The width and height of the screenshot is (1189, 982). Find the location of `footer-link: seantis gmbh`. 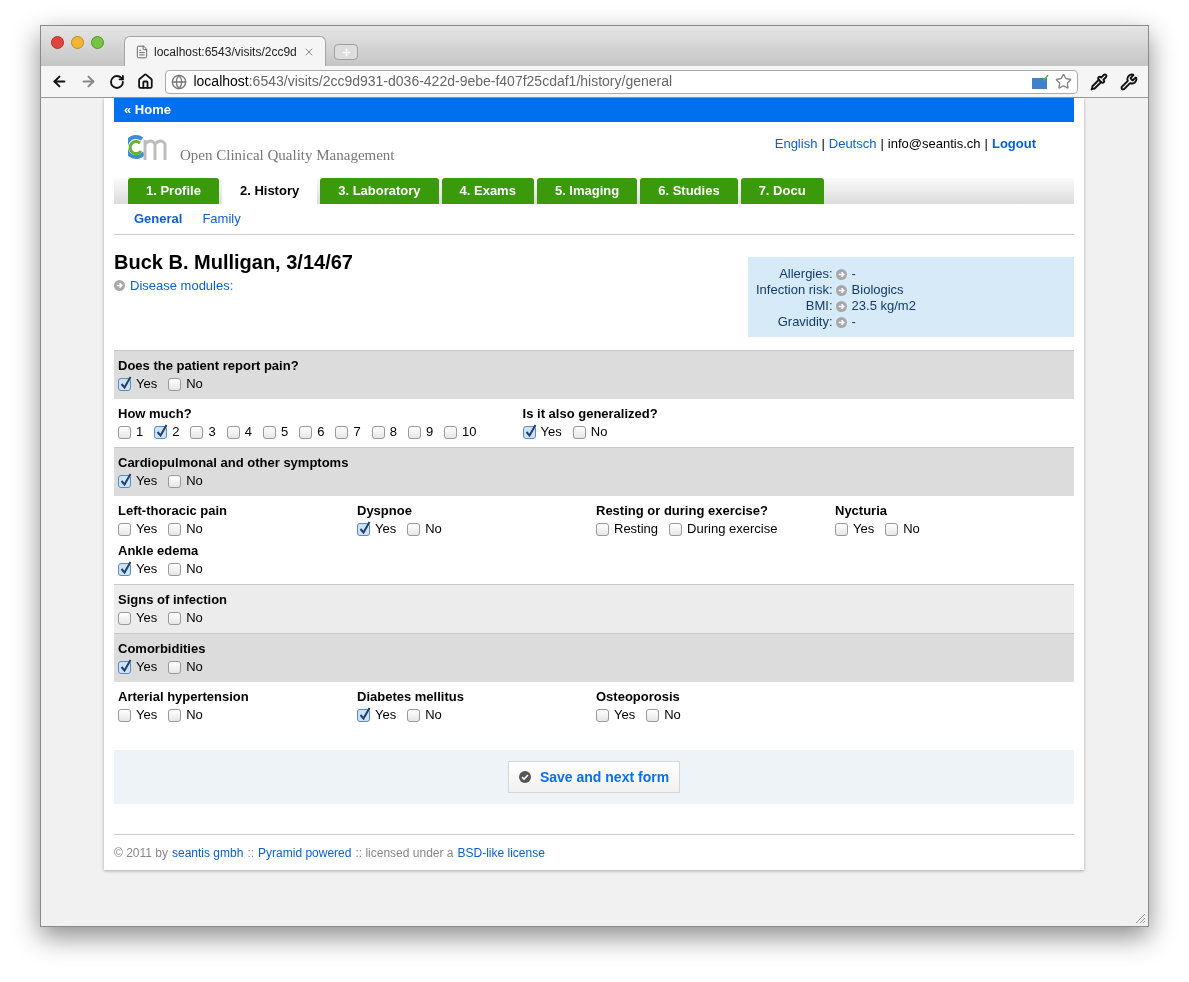

footer-link: seantis gmbh is located at coordinates (208, 853).